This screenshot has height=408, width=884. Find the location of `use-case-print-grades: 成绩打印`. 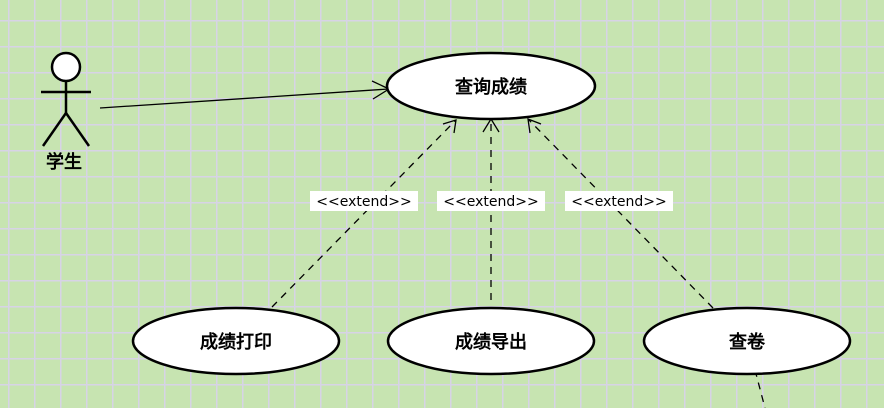

use-case-print-grades: 成绩打印 is located at coordinates (236, 341).